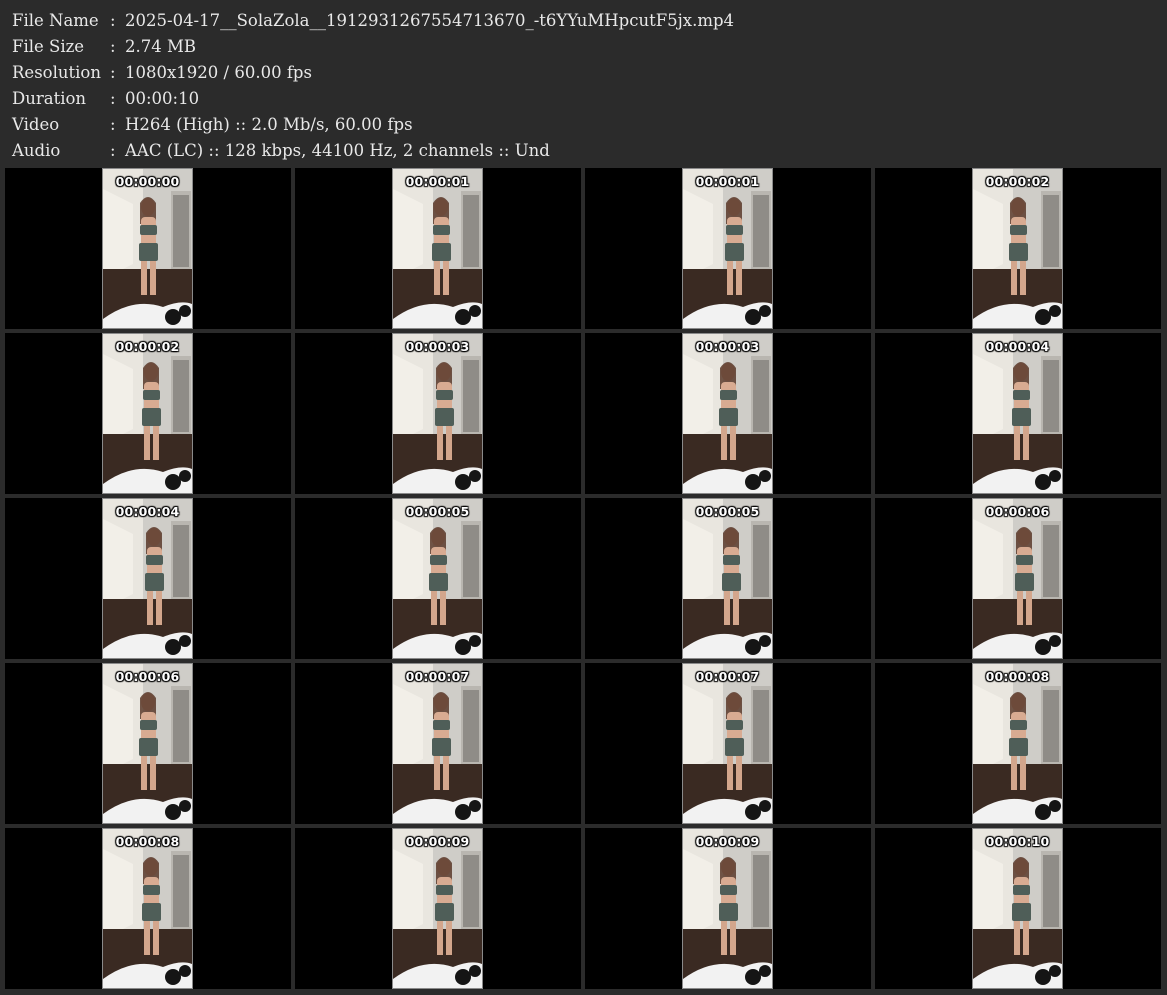 The height and width of the screenshot is (995, 1167). What do you see at coordinates (161, 46) in the screenshot?
I see `info-value: 2.74 MB` at bounding box center [161, 46].